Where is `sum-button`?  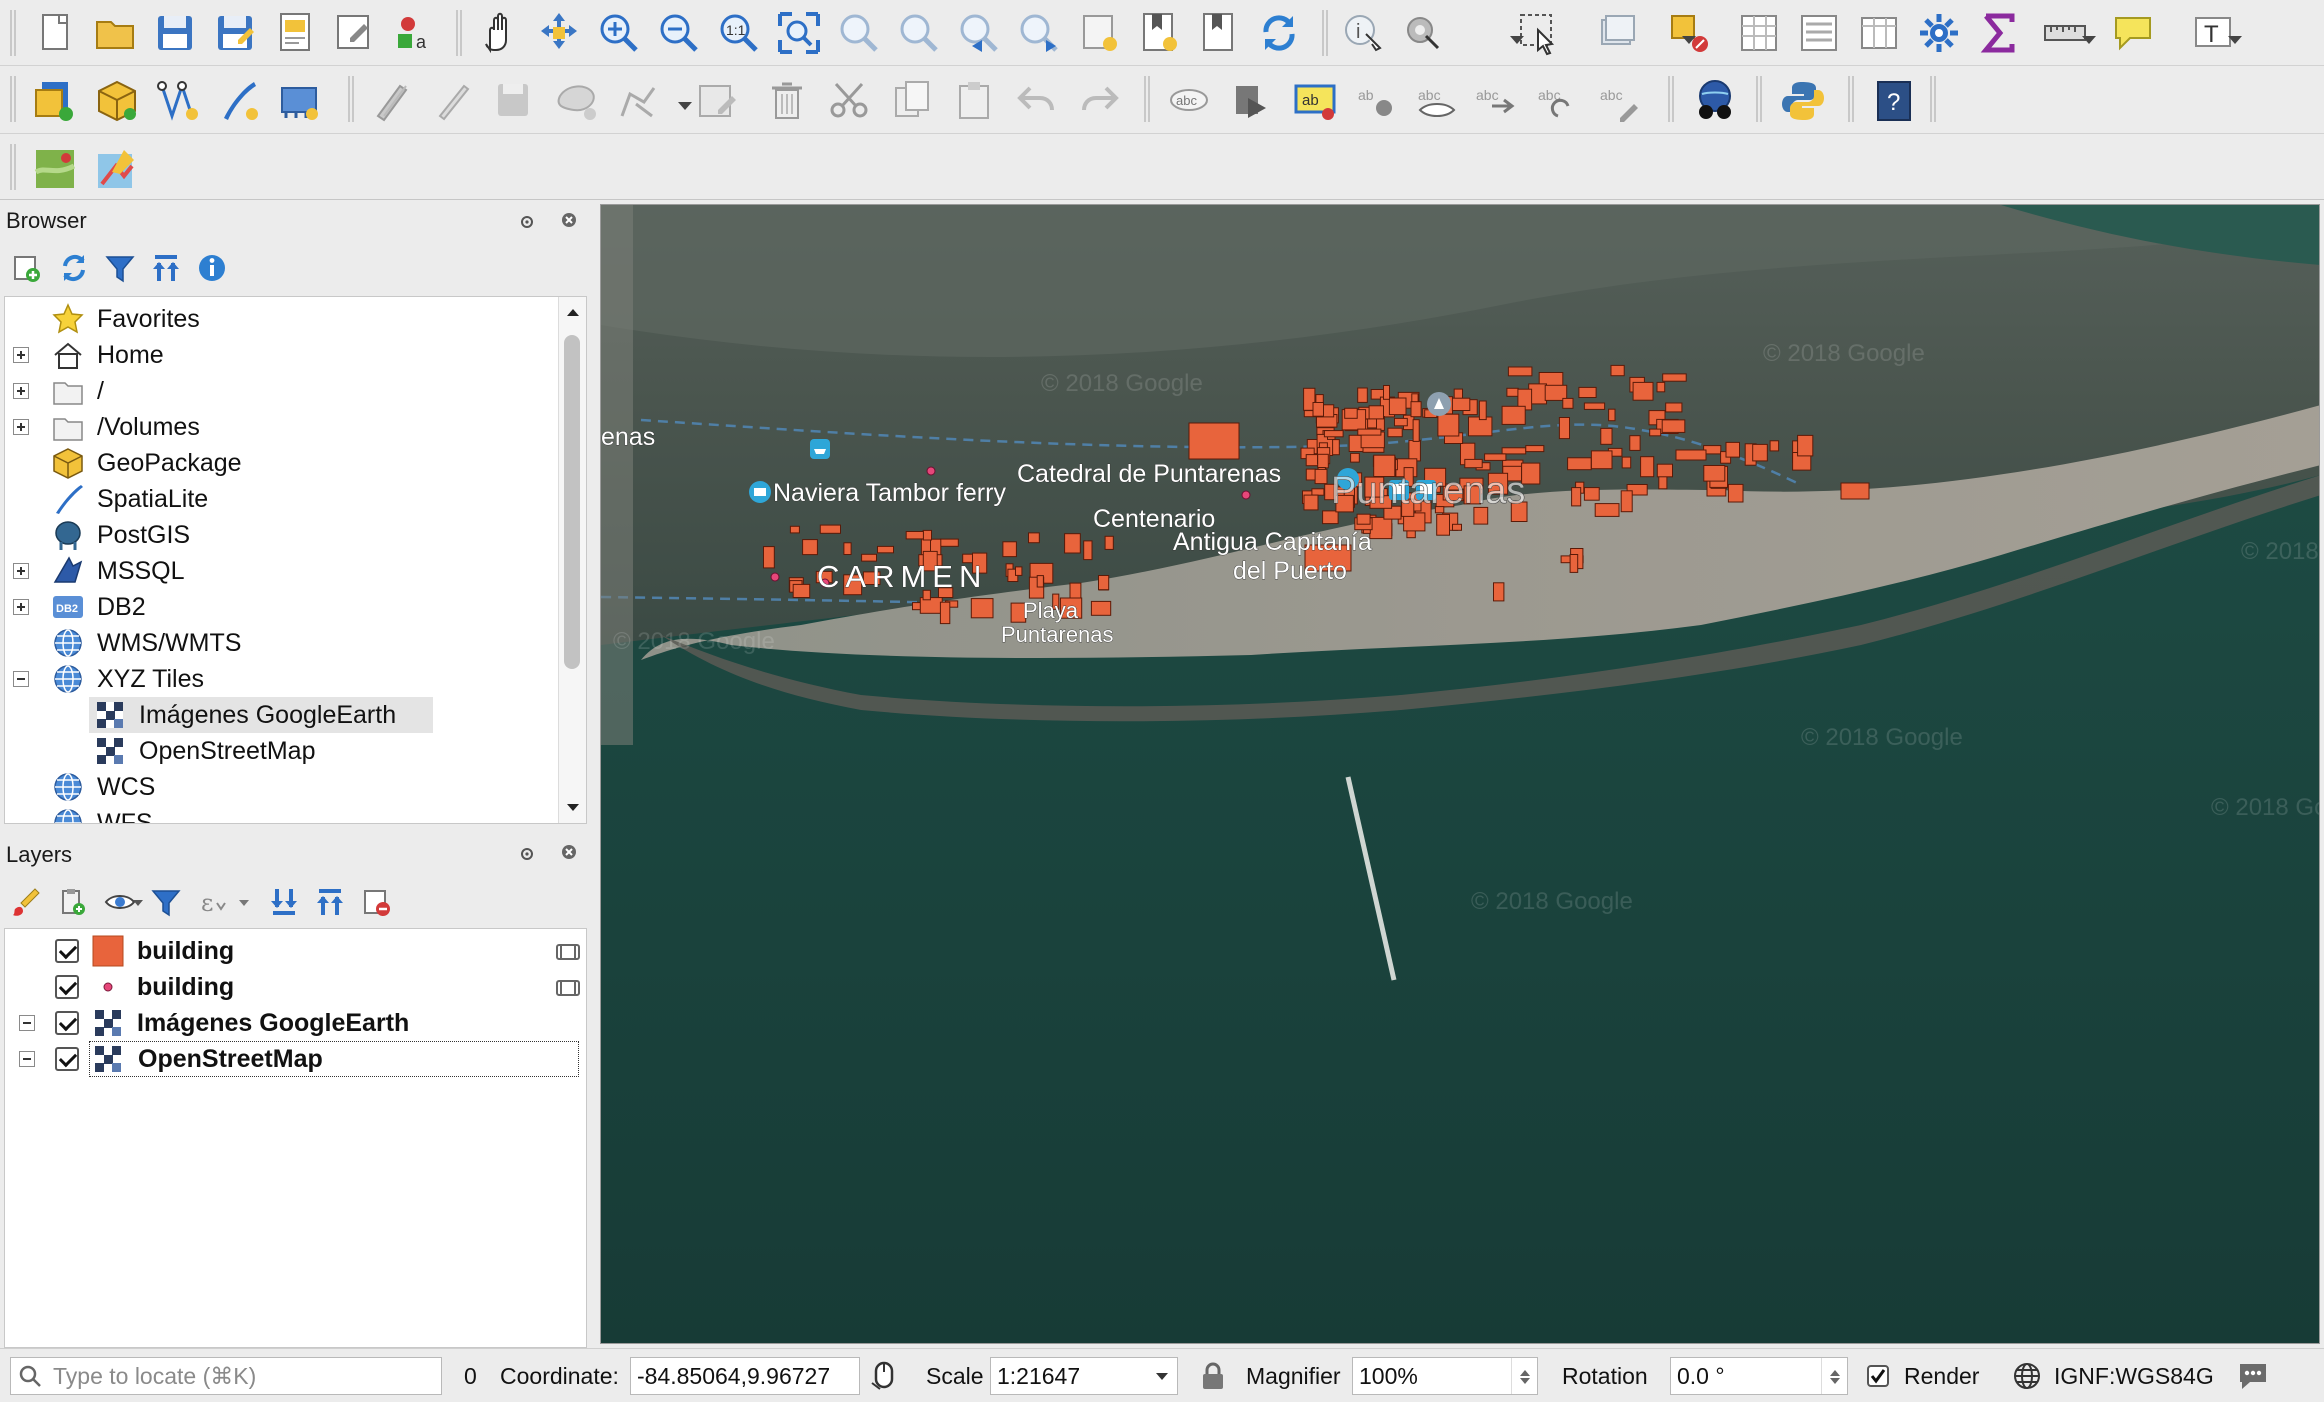 sum-button is located at coordinates (1999, 33).